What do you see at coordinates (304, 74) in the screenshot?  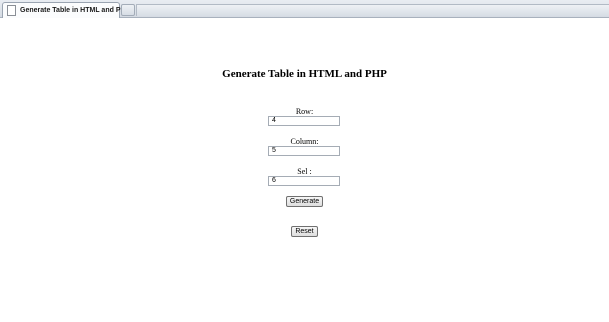 I see `page-title: Generate Table in HTML and PHP` at bounding box center [304, 74].